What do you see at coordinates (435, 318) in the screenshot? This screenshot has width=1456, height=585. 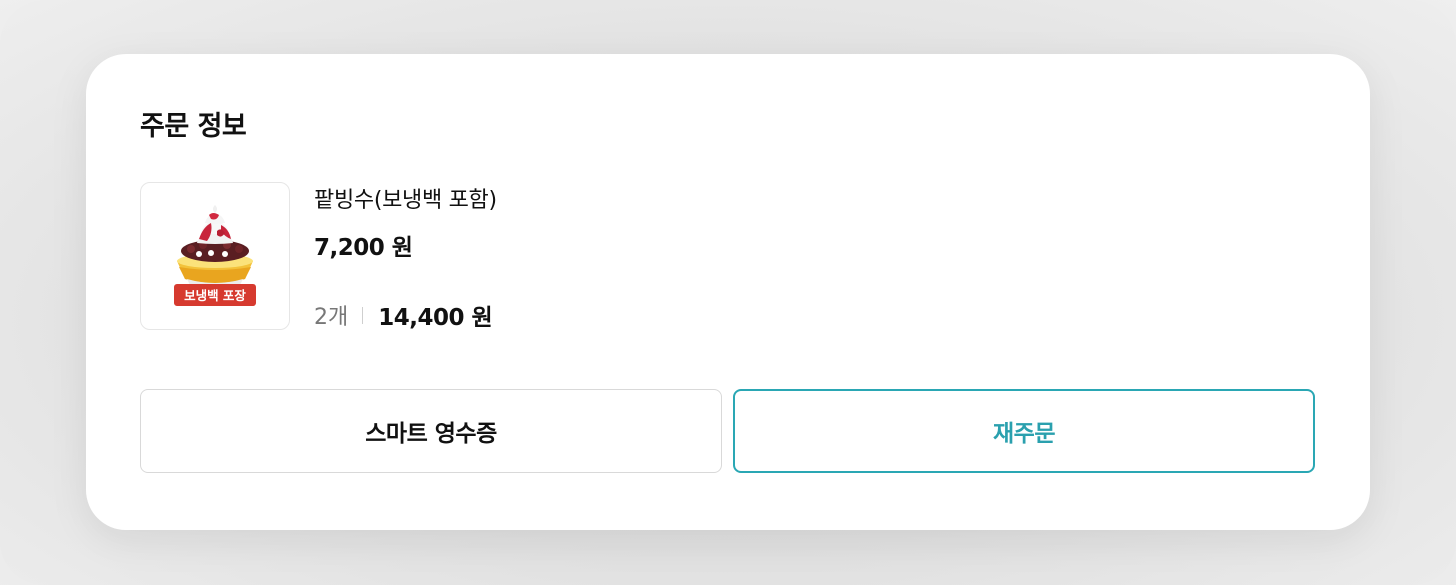 I see `item-total-price: 14,400 원` at bounding box center [435, 318].